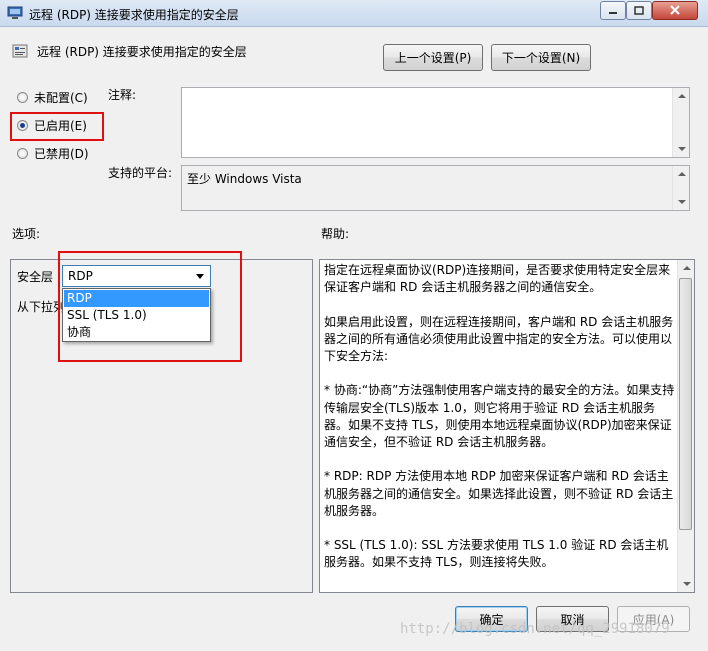 Image resolution: width=708 pixels, height=651 pixels. Describe the element at coordinates (435, 122) in the screenshot. I see `comment-textarea` at that location.